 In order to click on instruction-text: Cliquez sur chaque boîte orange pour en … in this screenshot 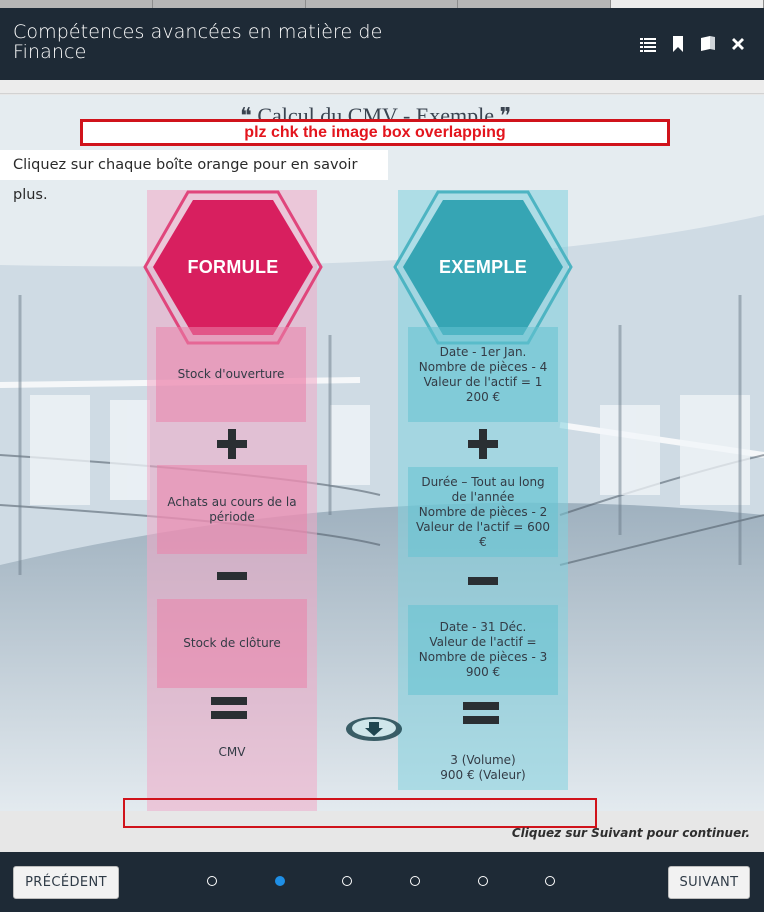, I will do `click(194, 176)`.